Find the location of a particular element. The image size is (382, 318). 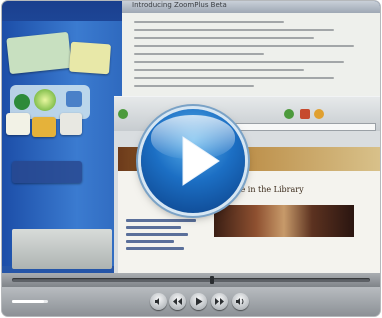

play-button is located at coordinates (198, 301).